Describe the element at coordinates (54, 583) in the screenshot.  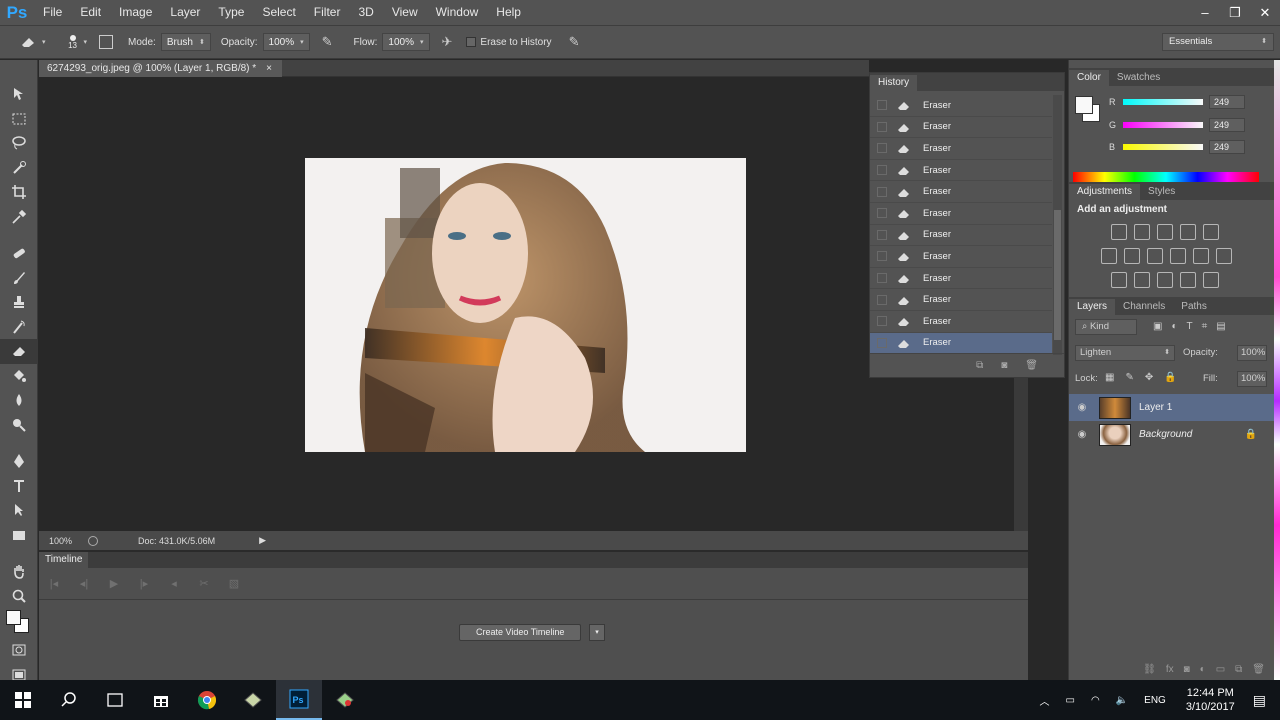
I see `go-to-first-frame-icon: |◂` at that location.